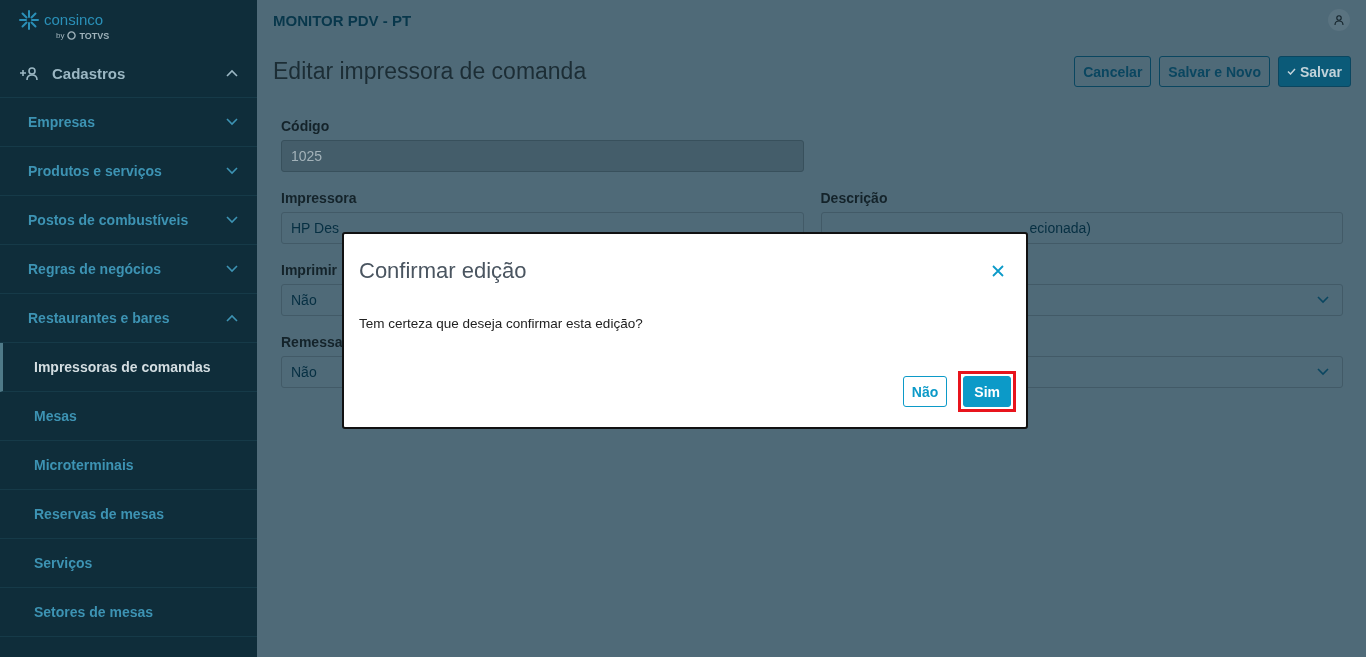 This screenshot has height=657, width=1366. I want to click on logo-brand: TOTVS, so click(94, 35).